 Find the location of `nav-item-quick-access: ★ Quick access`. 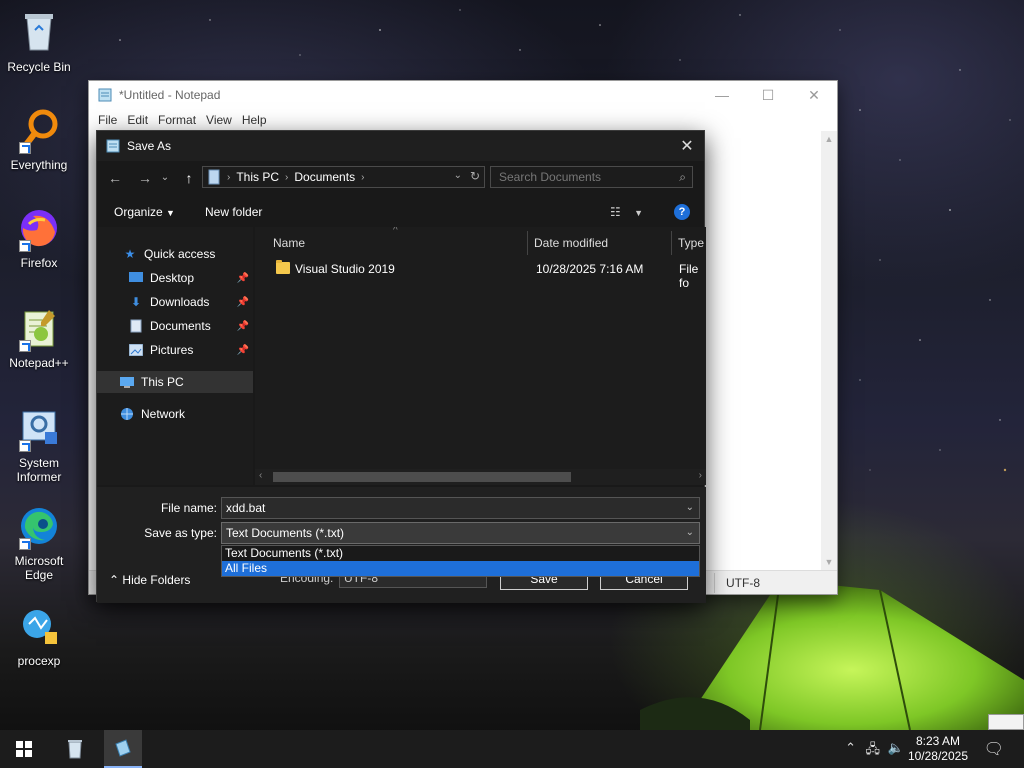

nav-item-quick-access: ★ Quick access is located at coordinates (175, 254).